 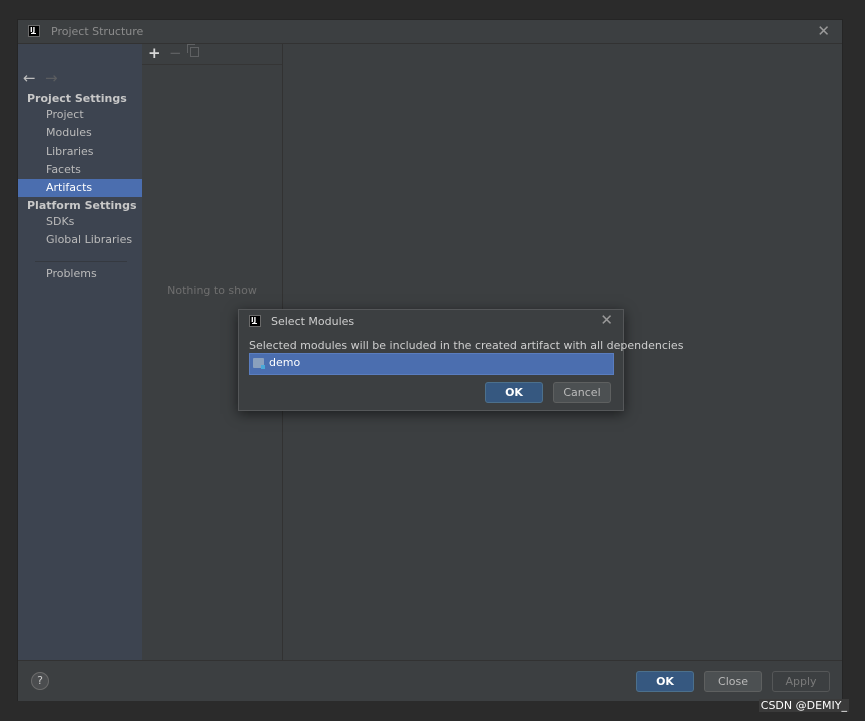 I want to click on dialog-footer: ? OK Close Apply, so click(x=430, y=680).